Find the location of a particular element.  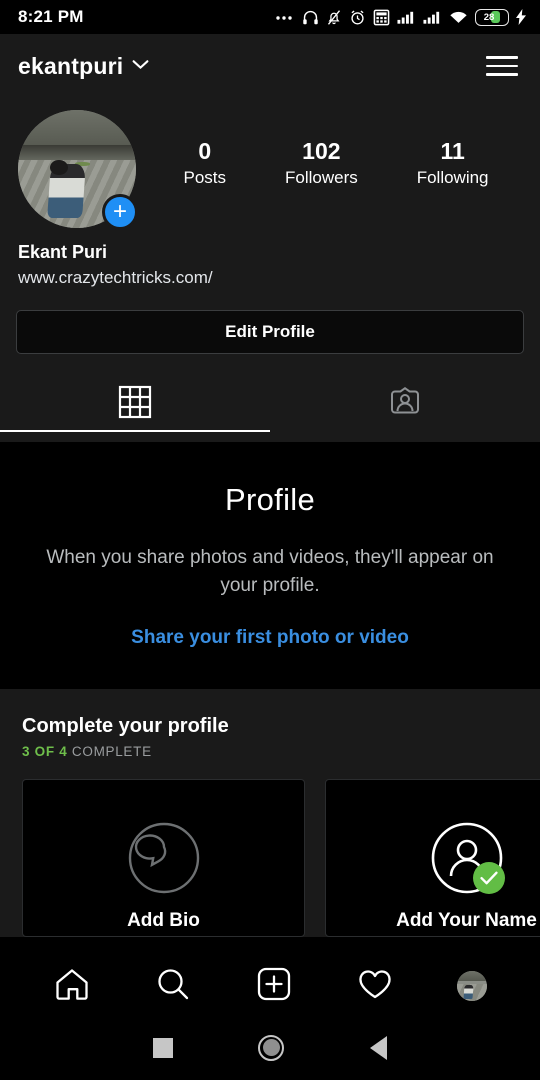

following-label: Following is located at coordinates (452, 178).